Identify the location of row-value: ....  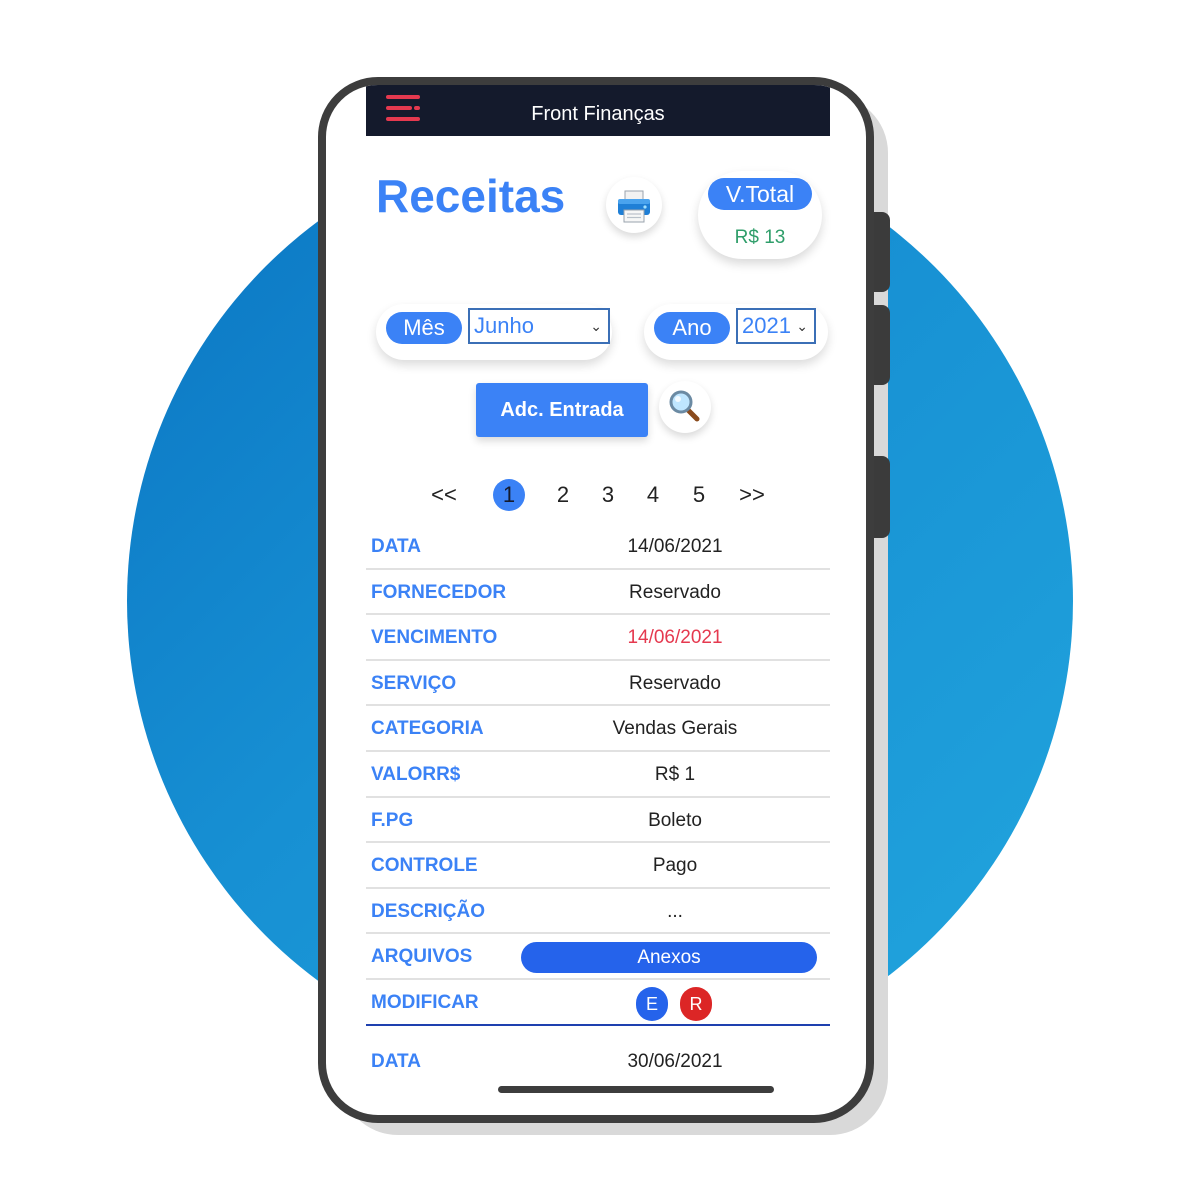
(675, 911).